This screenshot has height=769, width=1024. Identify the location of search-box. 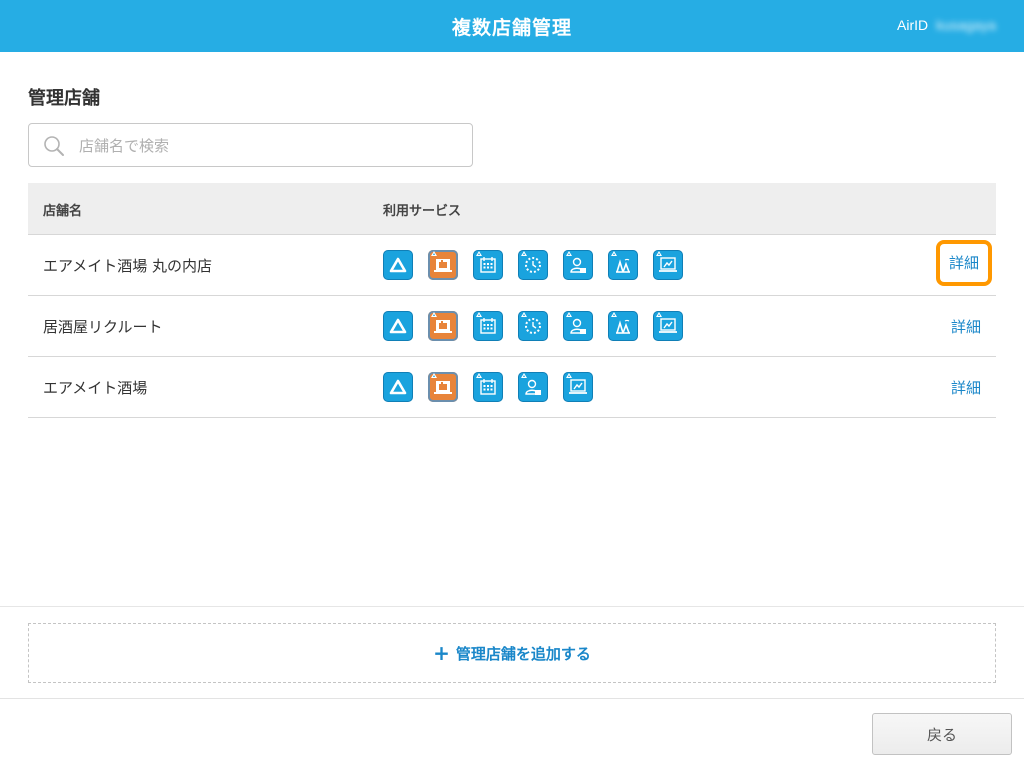
(250, 145).